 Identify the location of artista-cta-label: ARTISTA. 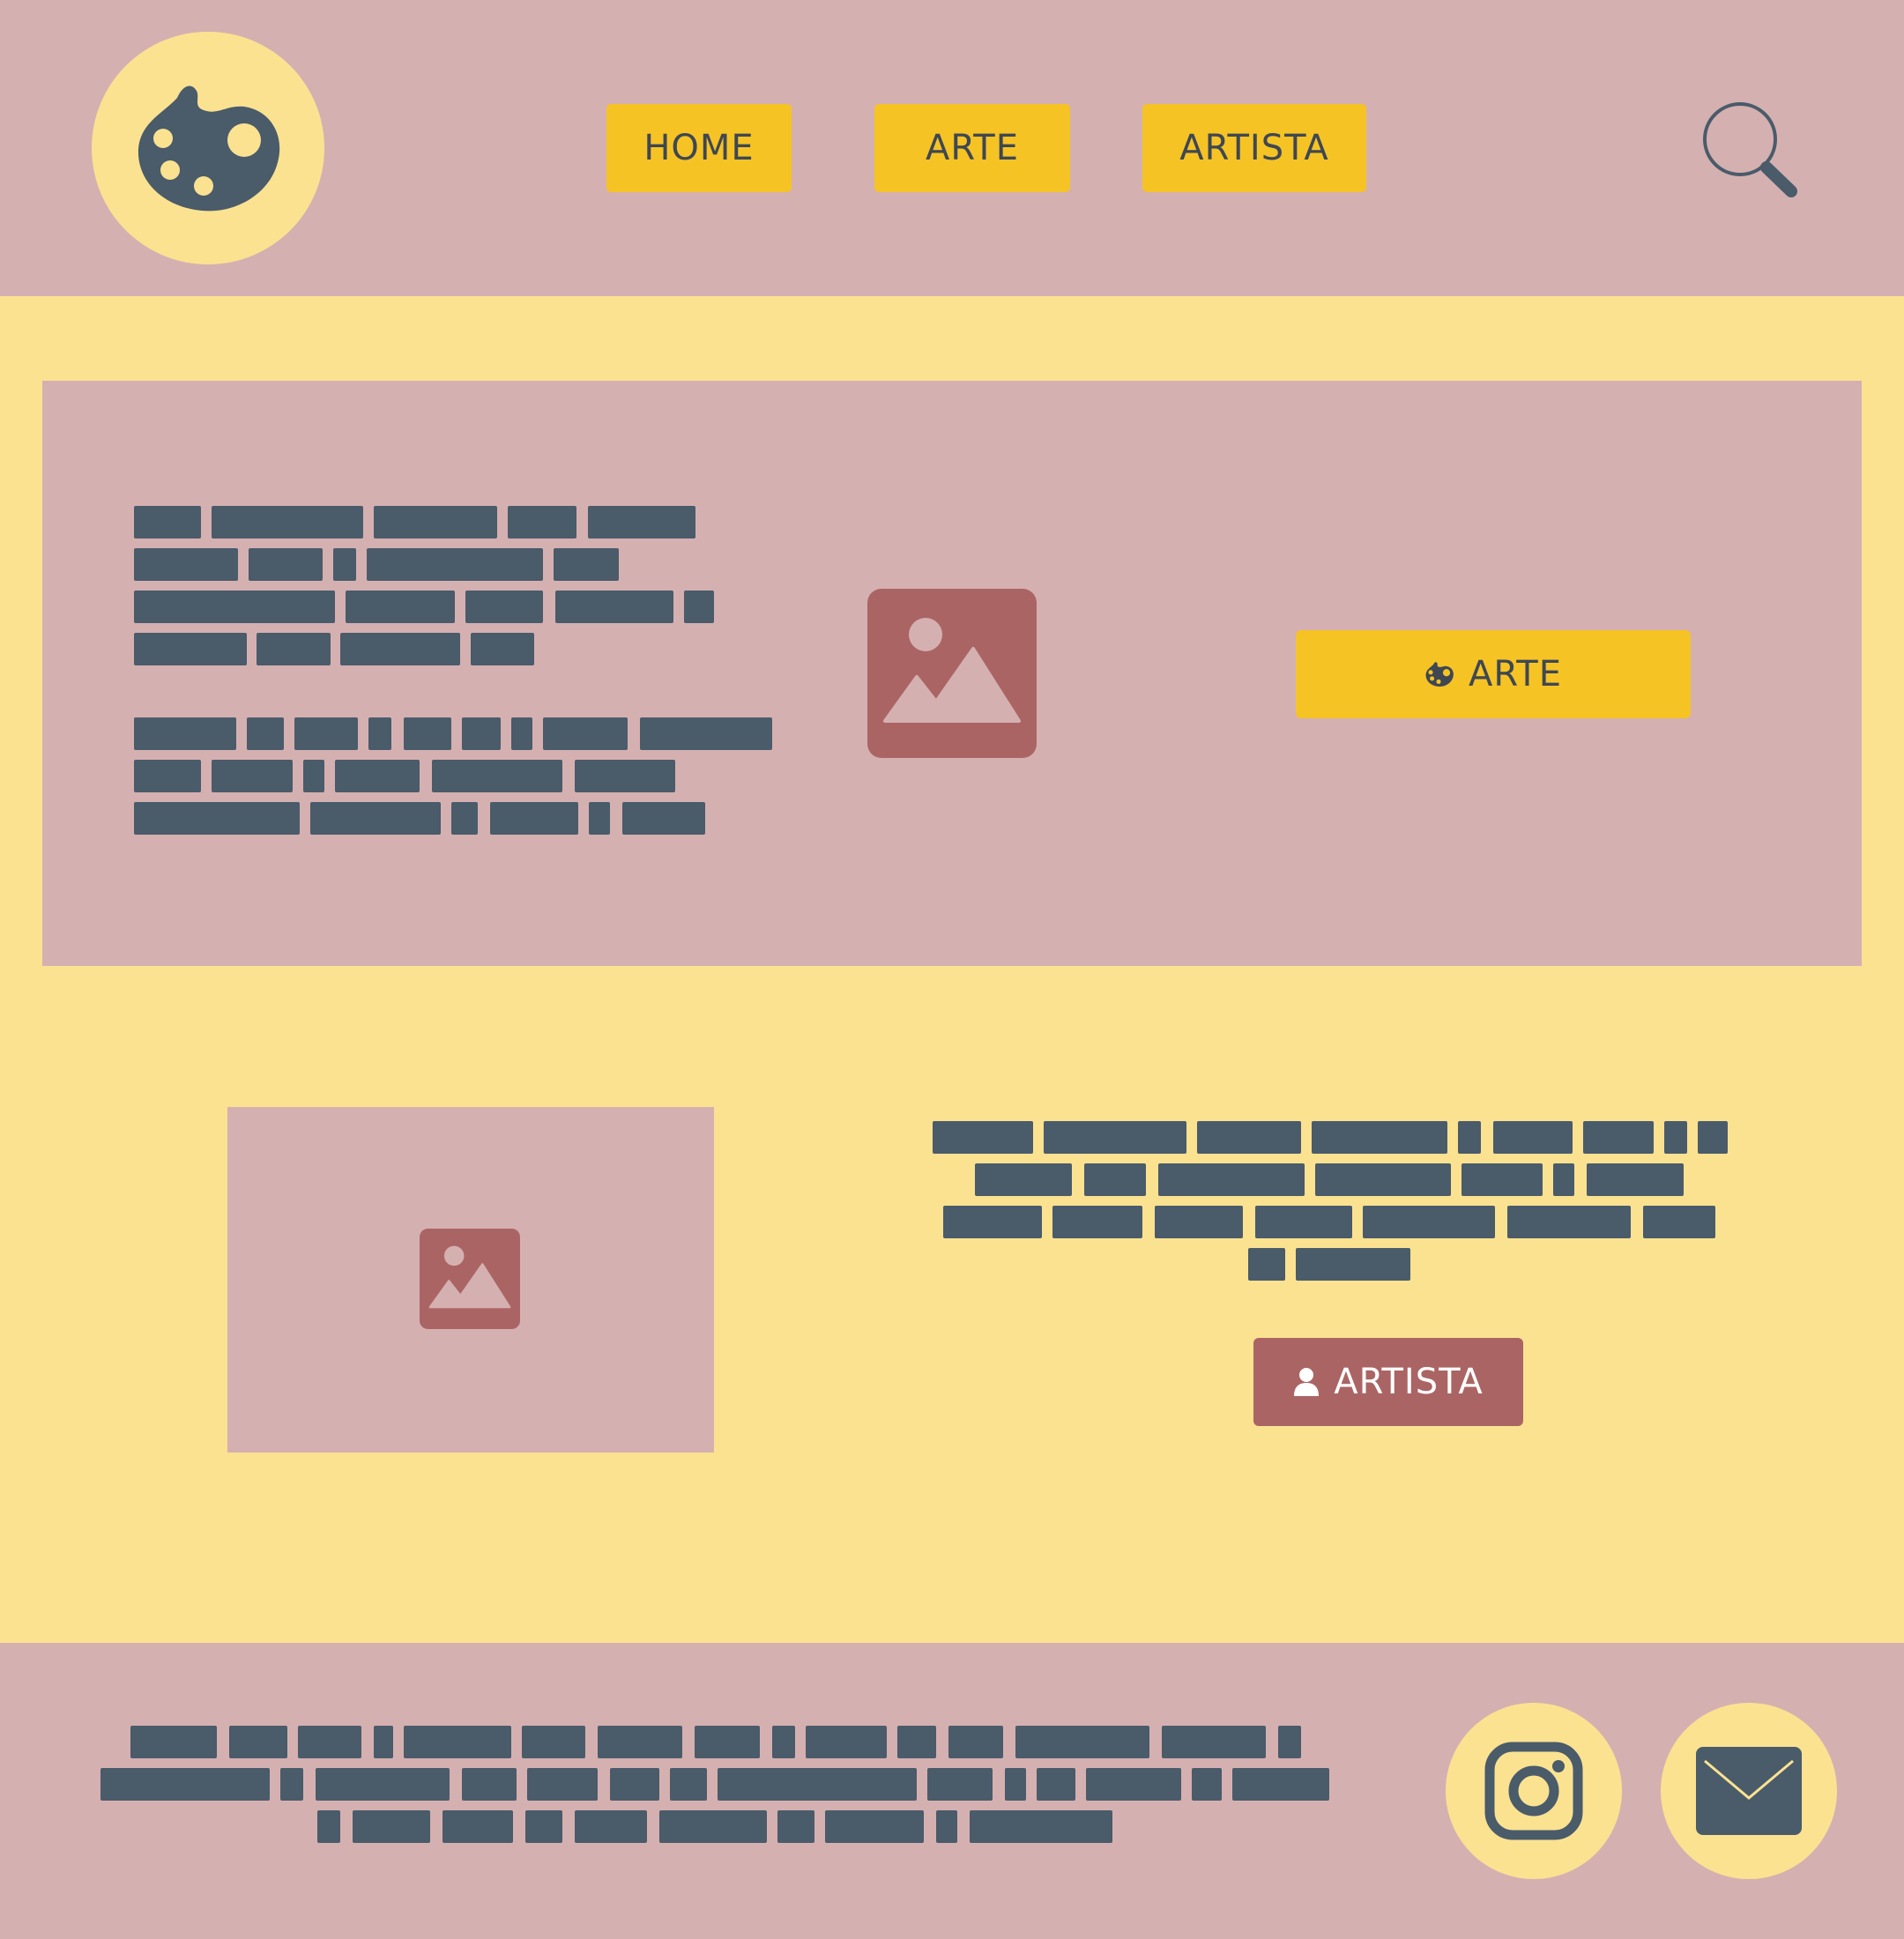
(1409, 1382).